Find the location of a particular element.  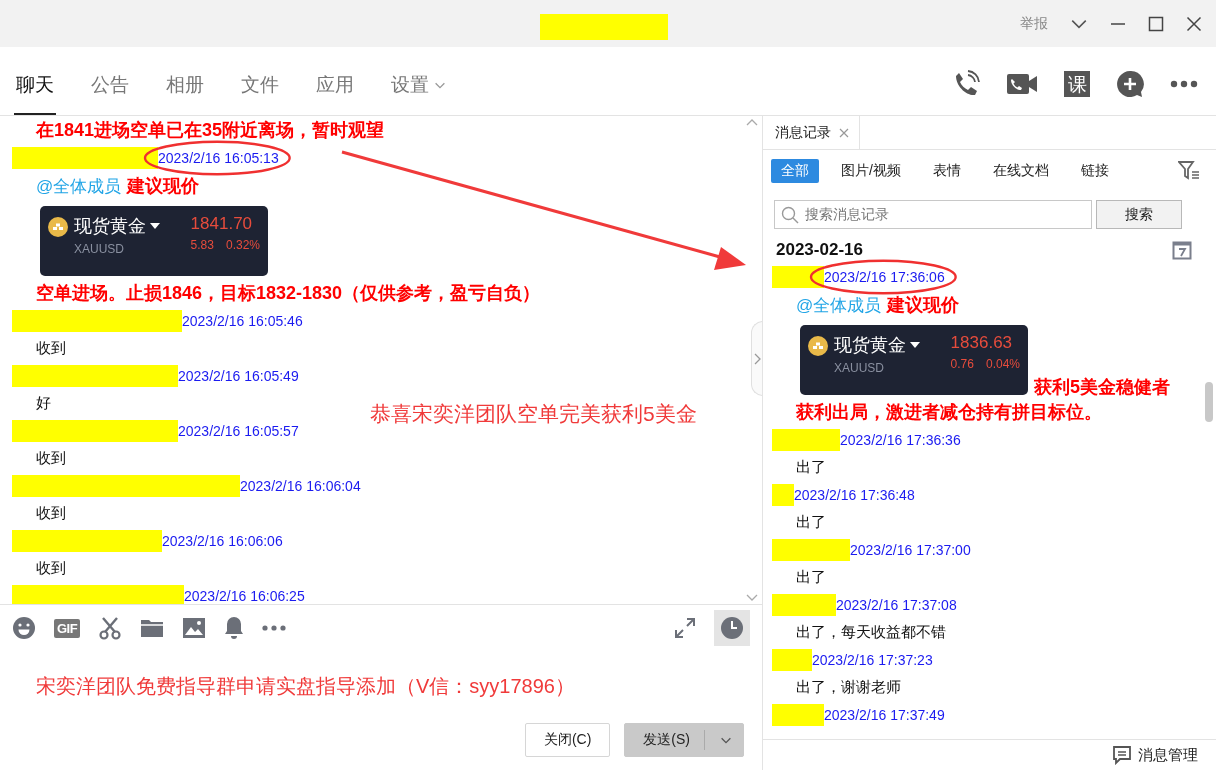

history-button is located at coordinates (732, 628).